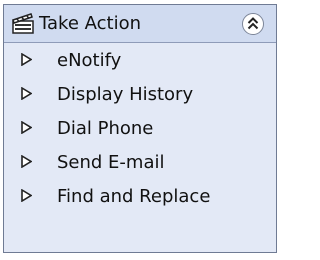  Describe the element at coordinates (89, 60) in the screenshot. I see `action-item-label: eNotify` at that location.